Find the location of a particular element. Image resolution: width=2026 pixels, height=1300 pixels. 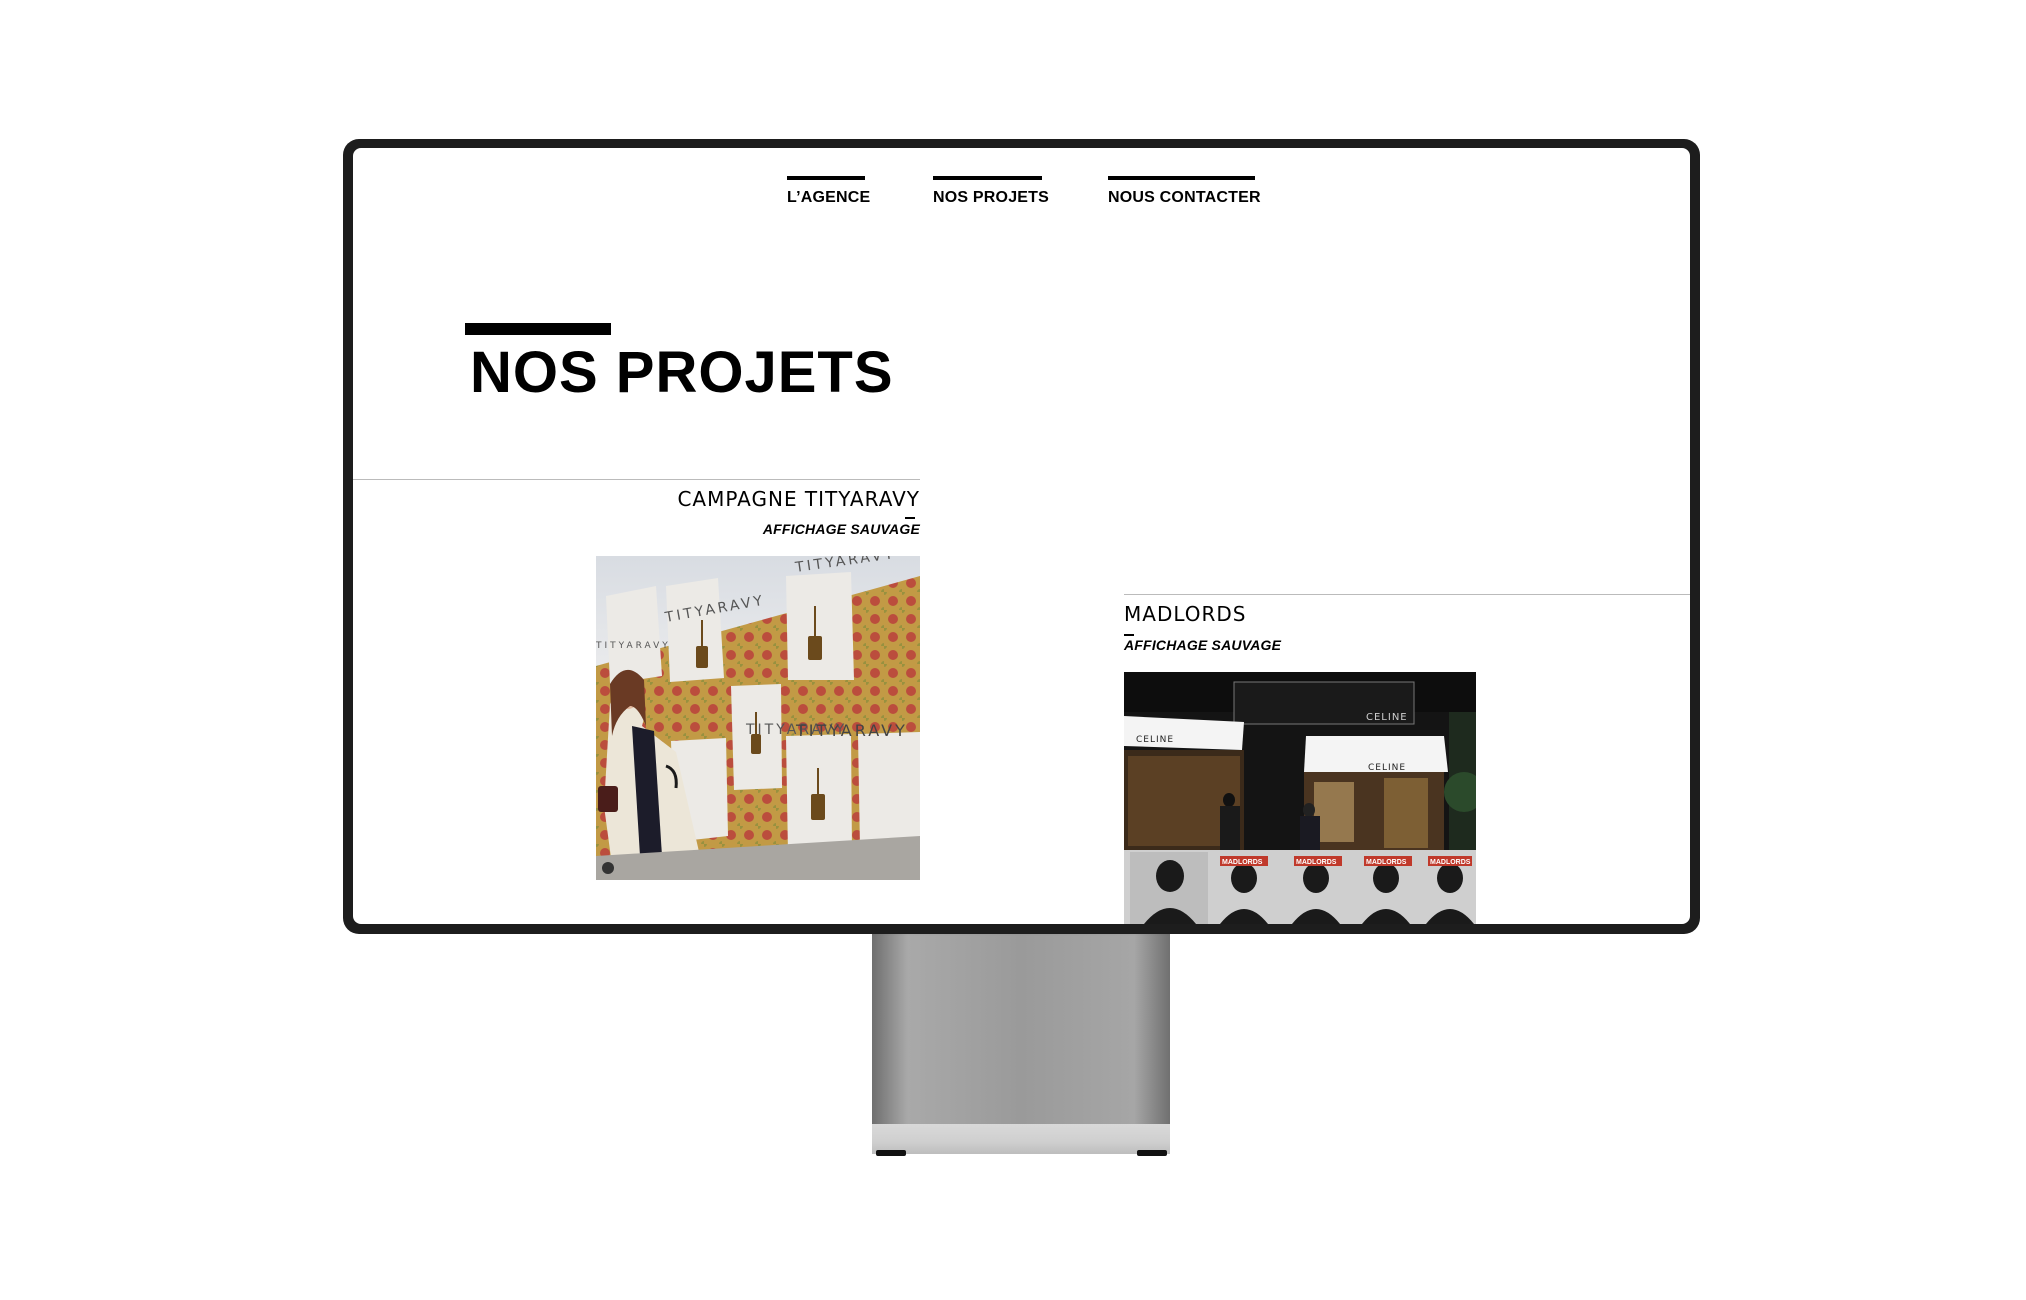

page-title: NOS PROJETS is located at coordinates (682, 372).